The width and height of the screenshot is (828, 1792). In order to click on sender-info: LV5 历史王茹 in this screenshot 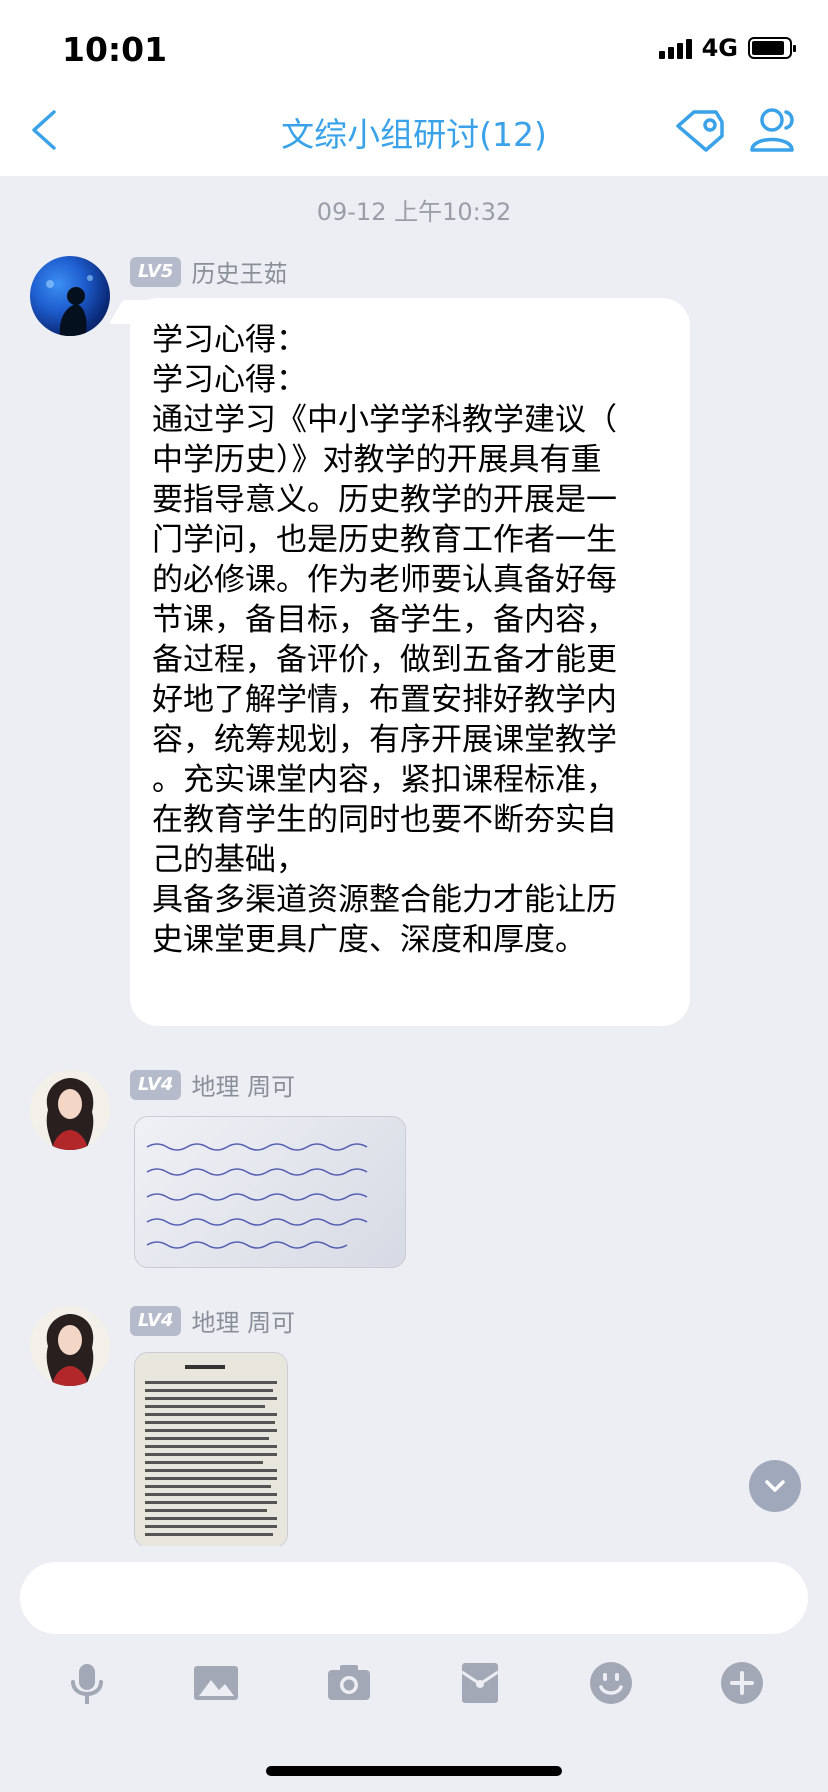, I will do `click(208, 271)`.